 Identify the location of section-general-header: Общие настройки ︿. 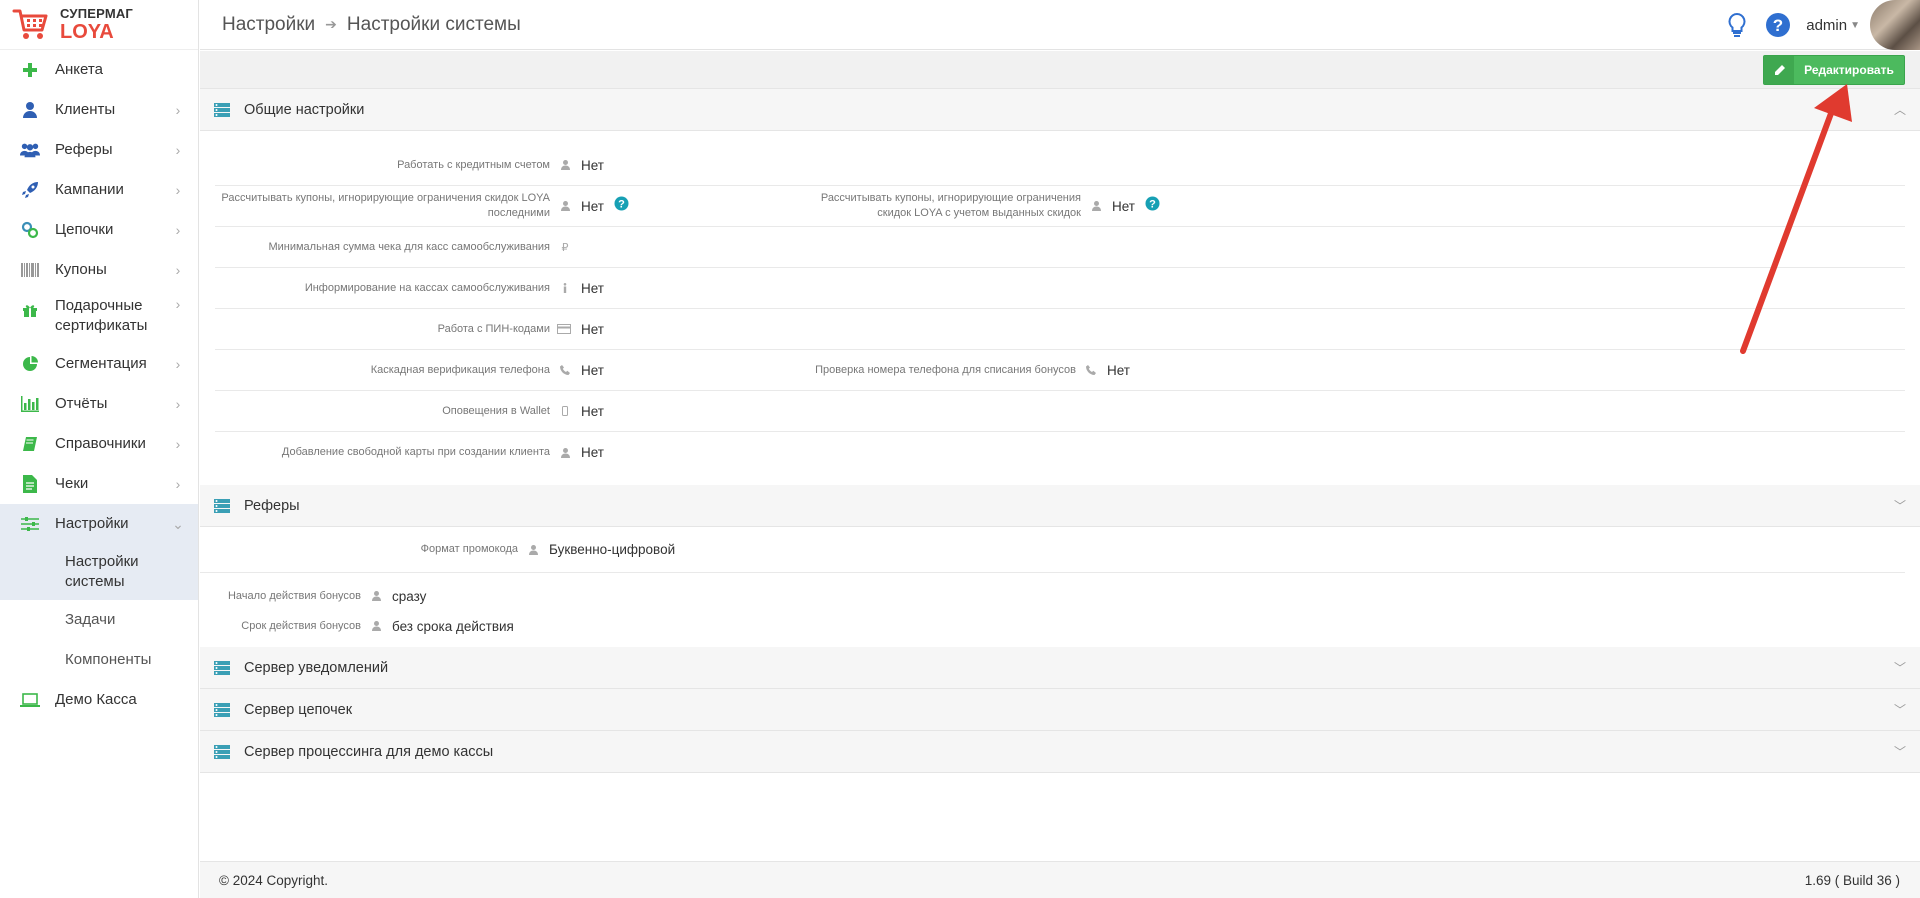
(1060, 110).